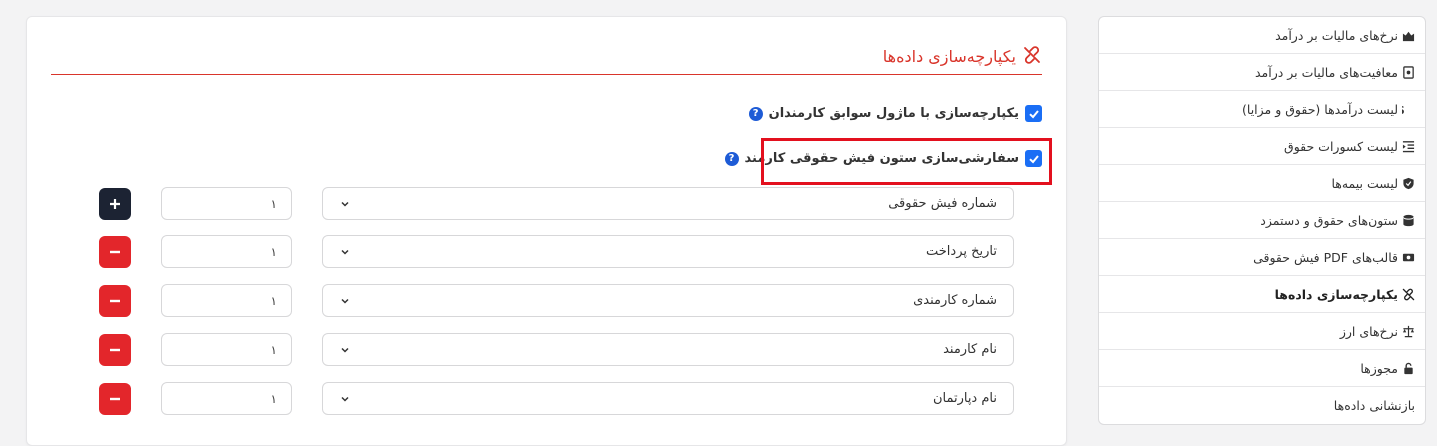  I want to click on column-row: نام کارمند ۱, so click(547, 350).